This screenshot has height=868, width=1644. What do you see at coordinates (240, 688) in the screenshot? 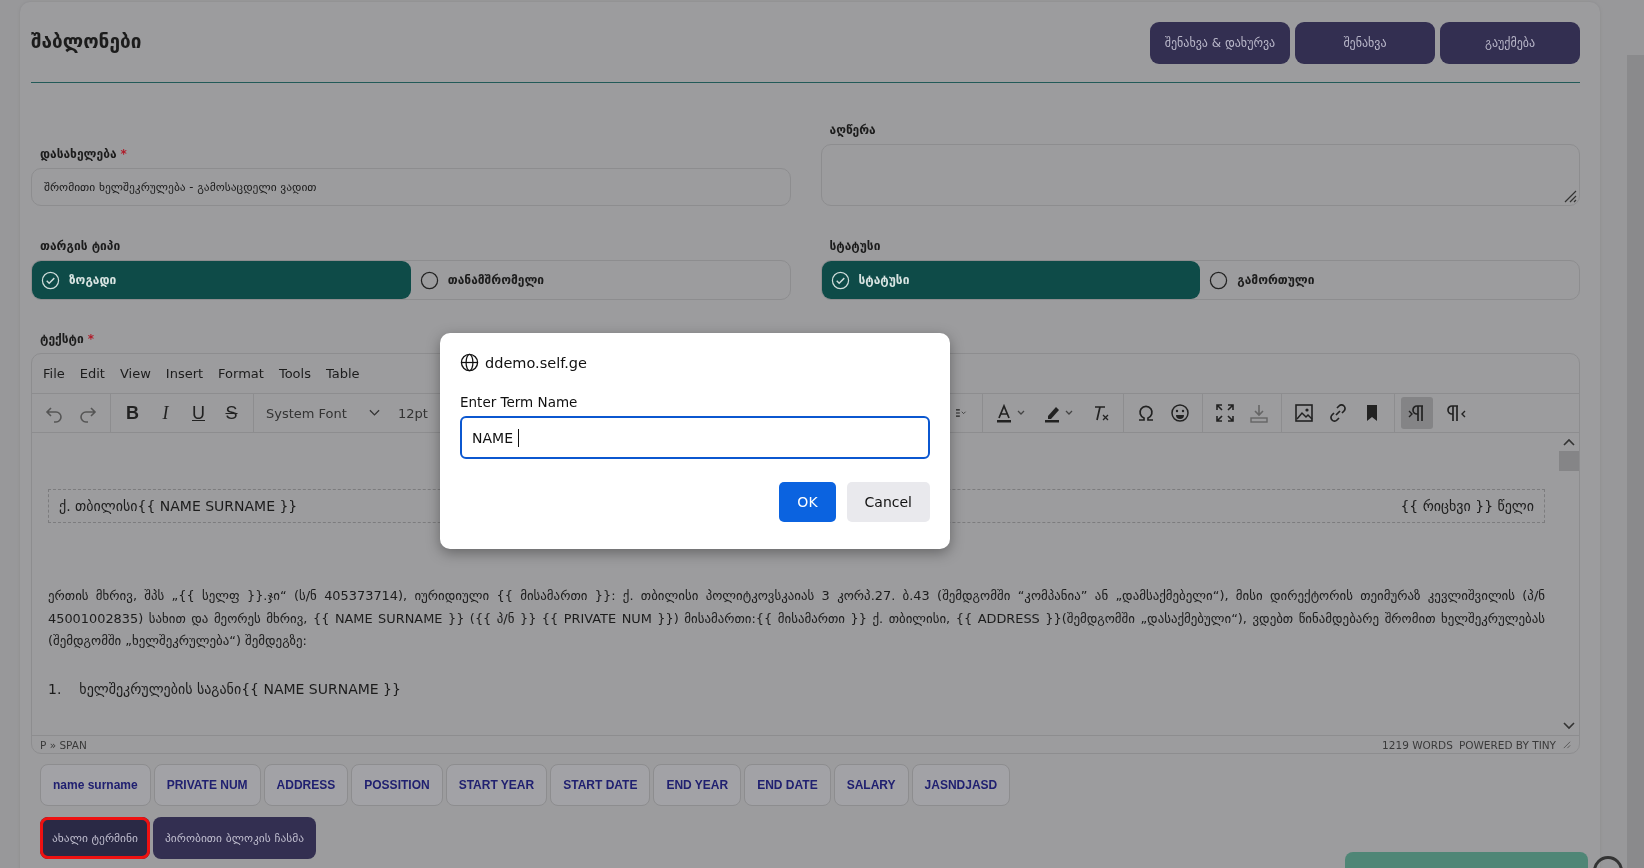
I see `list-item-text: ხელშეკრულების საგანი{{ NAME SURNAME }}` at bounding box center [240, 688].